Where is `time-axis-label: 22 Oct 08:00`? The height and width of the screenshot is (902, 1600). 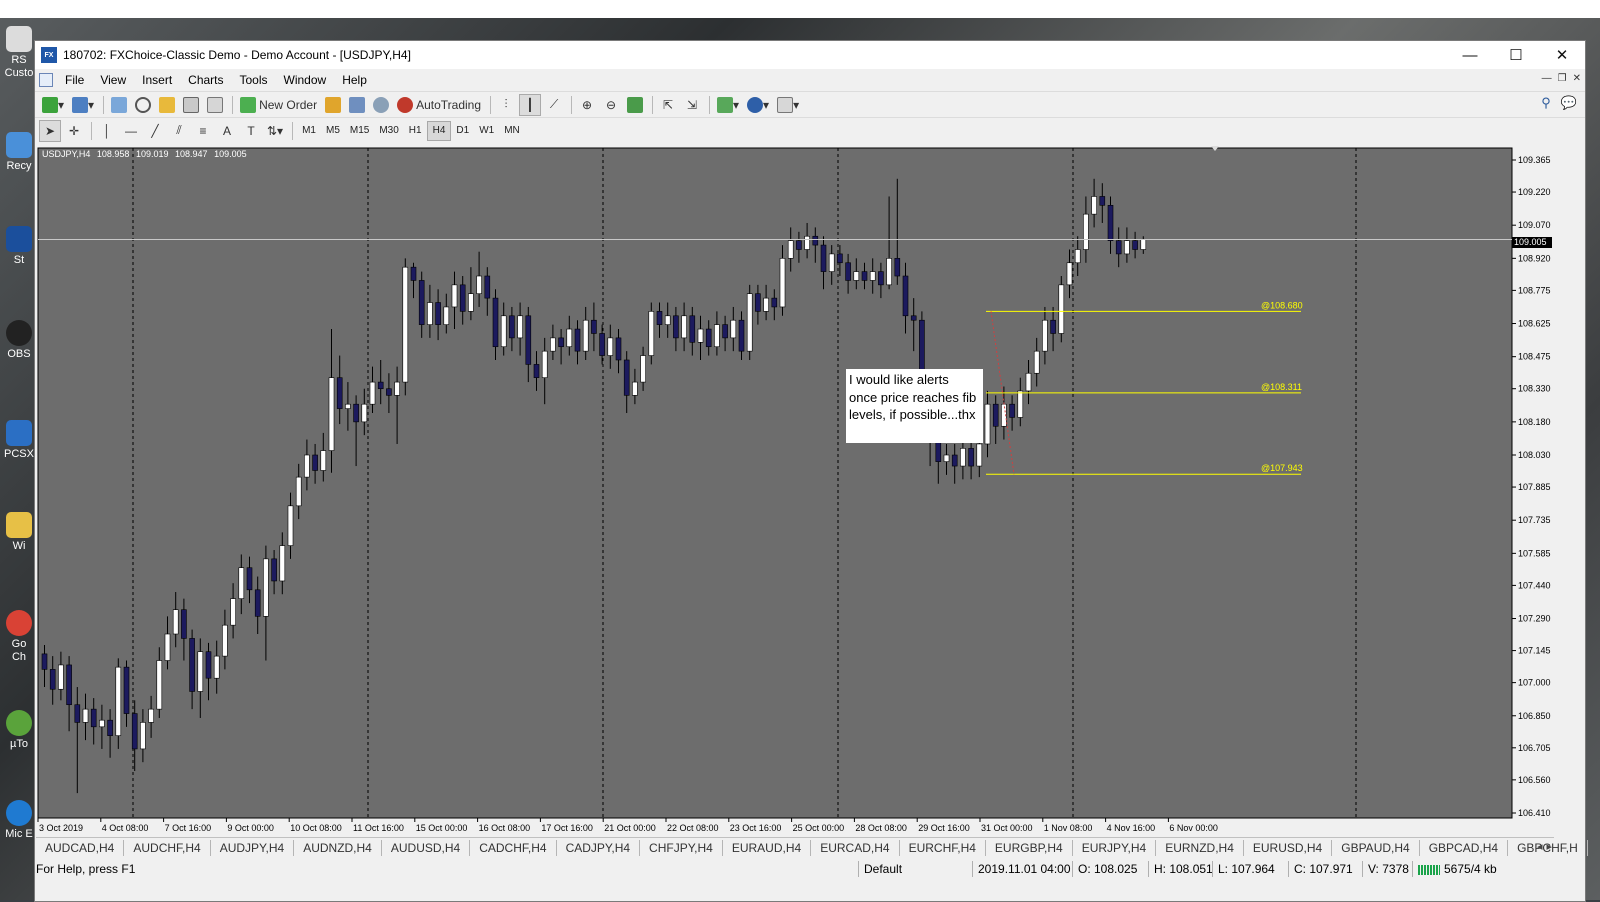 time-axis-label: 22 Oct 08:00 is located at coordinates (693, 828).